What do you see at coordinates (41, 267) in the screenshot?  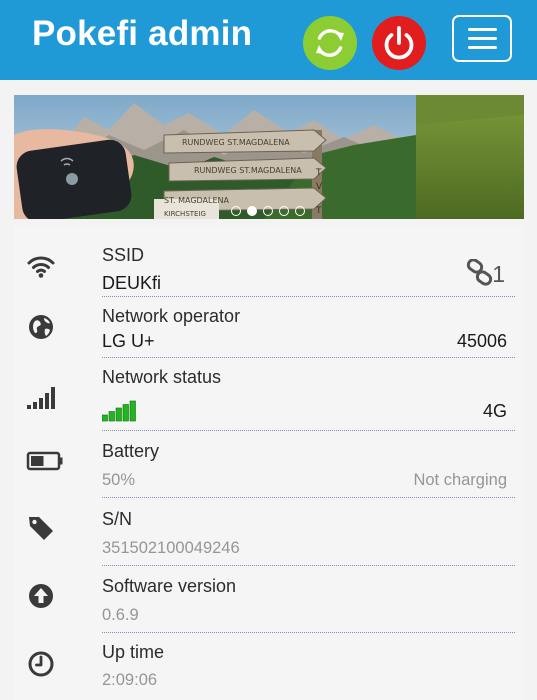 I see `wifi-icon` at bounding box center [41, 267].